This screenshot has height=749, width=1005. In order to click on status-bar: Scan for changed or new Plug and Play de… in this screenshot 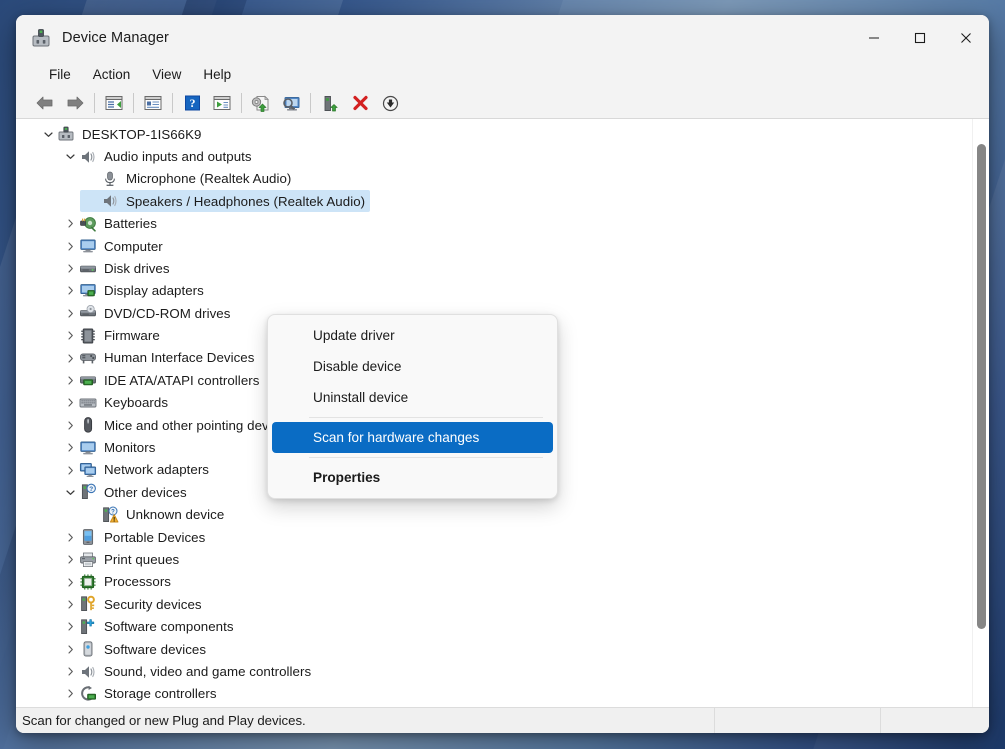, I will do `click(502, 720)`.